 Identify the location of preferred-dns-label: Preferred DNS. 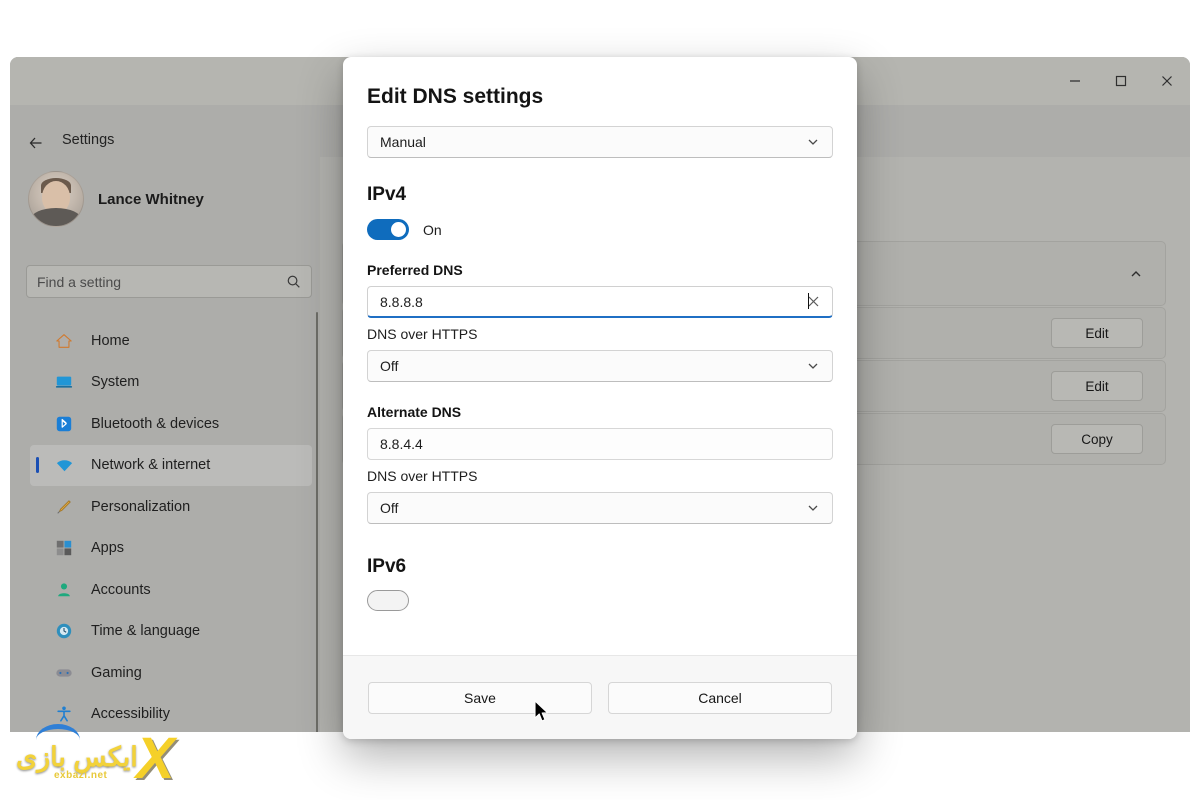
(415, 270).